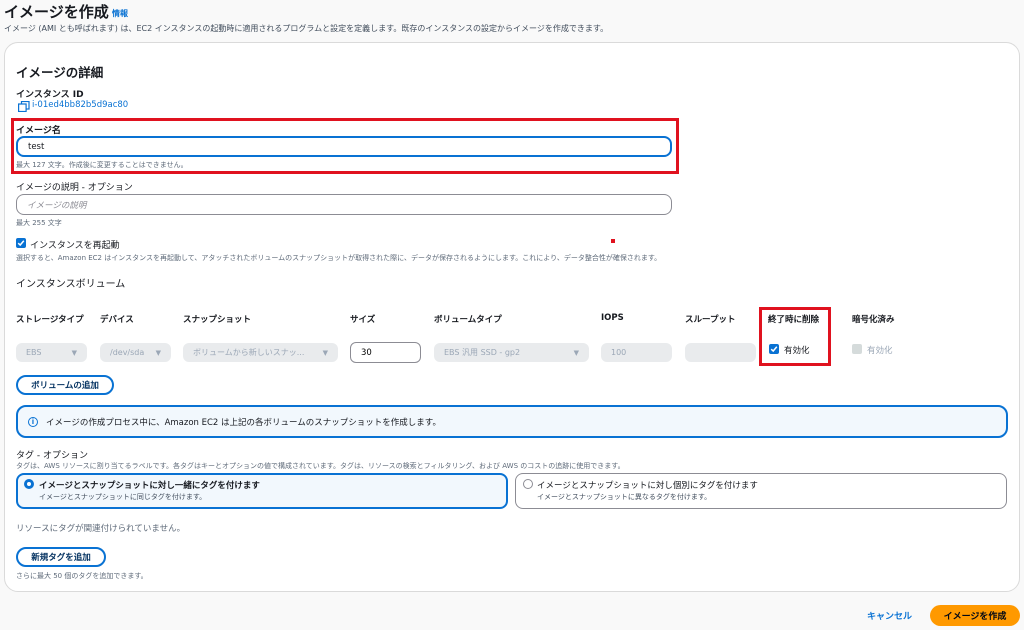 The width and height of the screenshot is (1024, 630). Describe the element at coordinates (29, 484) in the screenshot. I see `radio-together` at that location.